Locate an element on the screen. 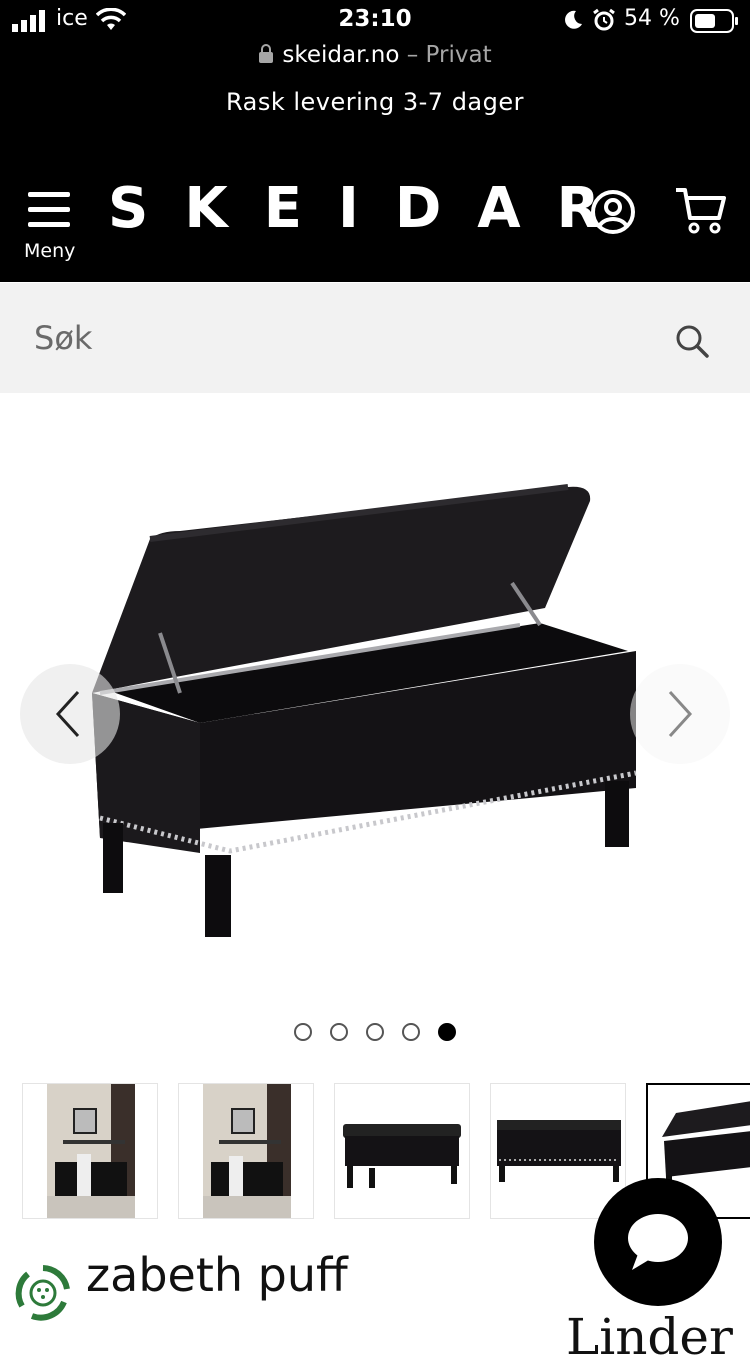  menu-button is located at coordinates (51, 213).